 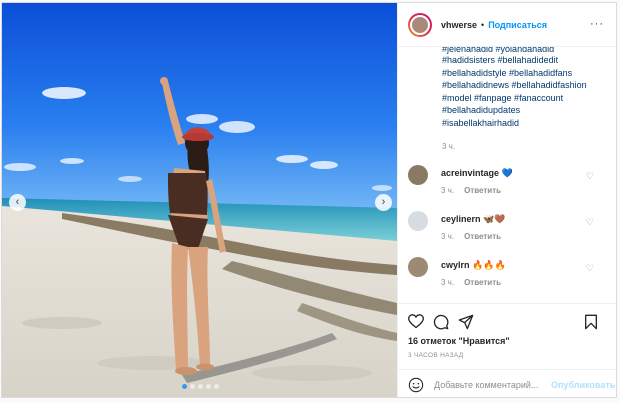 What do you see at coordinates (436, 355) in the screenshot?
I see `post-time-ago: 3 ЧАСОВ НАЗАД` at bounding box center [436, 355].